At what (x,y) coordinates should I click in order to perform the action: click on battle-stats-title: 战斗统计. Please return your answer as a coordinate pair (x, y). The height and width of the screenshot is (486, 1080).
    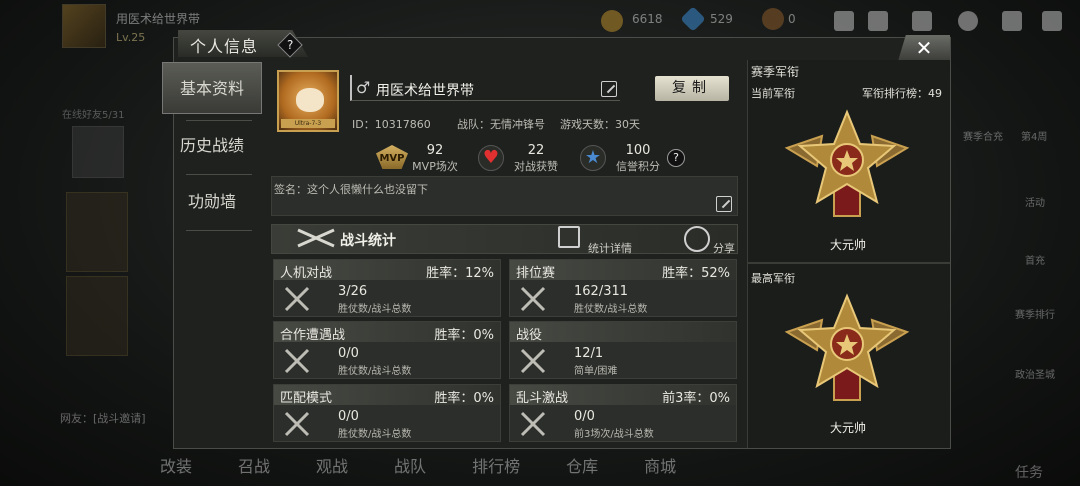
    Looking at the image, I should click on (368, 241).